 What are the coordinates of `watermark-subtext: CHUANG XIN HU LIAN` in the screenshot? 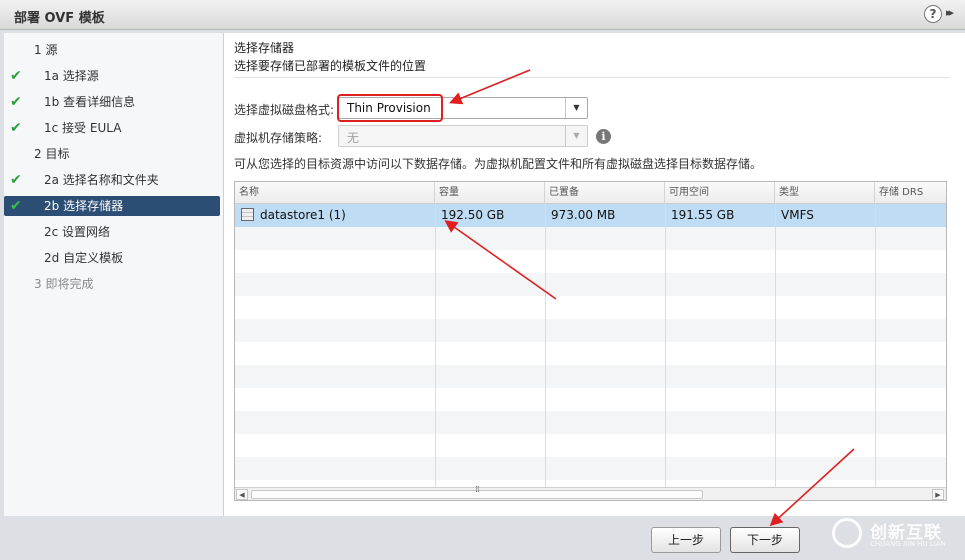 It's located at (908, 544).